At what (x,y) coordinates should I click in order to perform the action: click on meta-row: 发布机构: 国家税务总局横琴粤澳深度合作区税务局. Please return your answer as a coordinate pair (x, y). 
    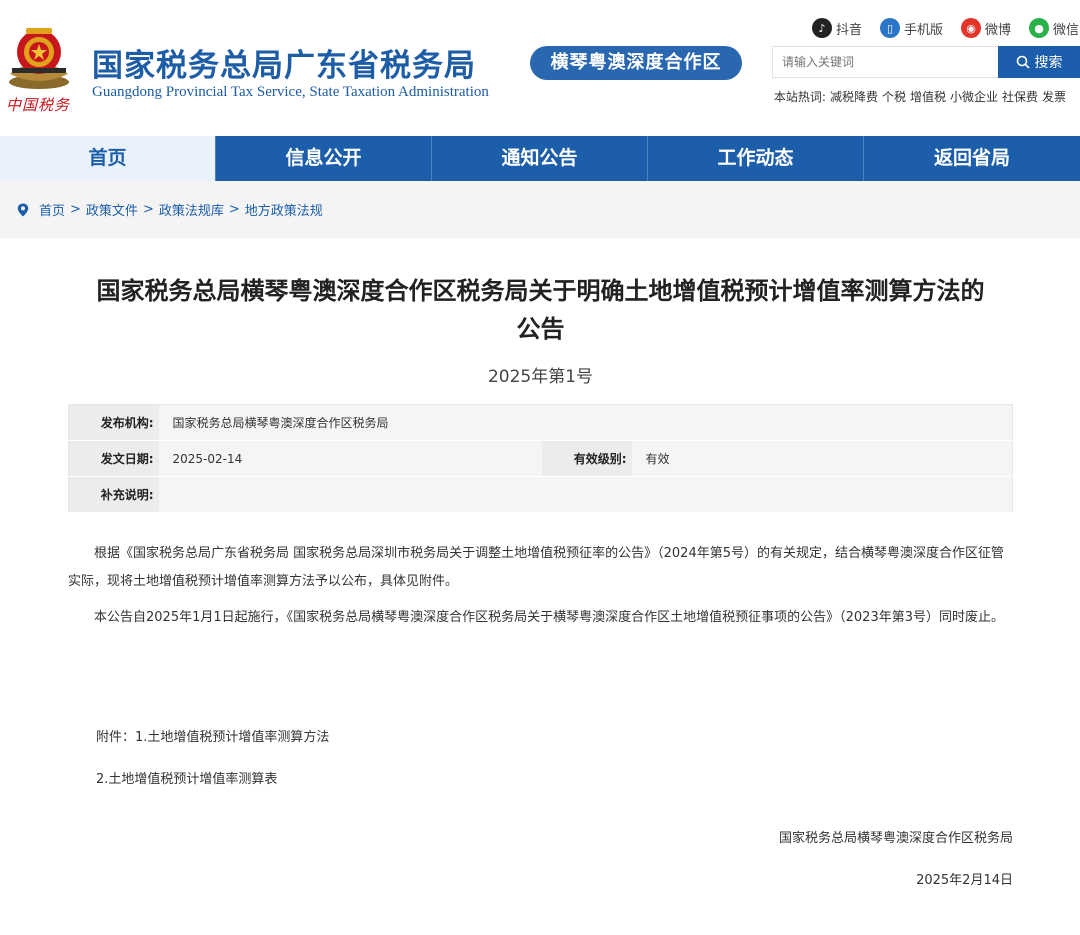
    Looking at the image, I should click on (540, 422).